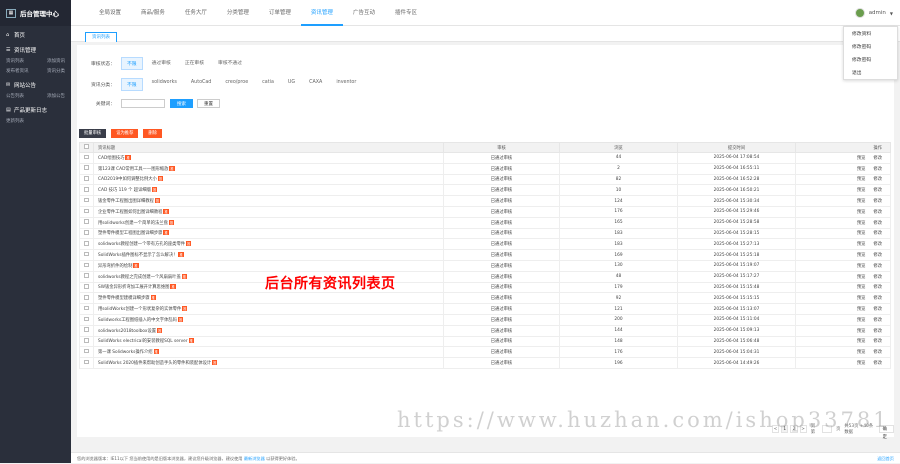 The image size is (900, 464). I want to click on row-title: CAD2019中如何调整比例大小, so click(127, 179).